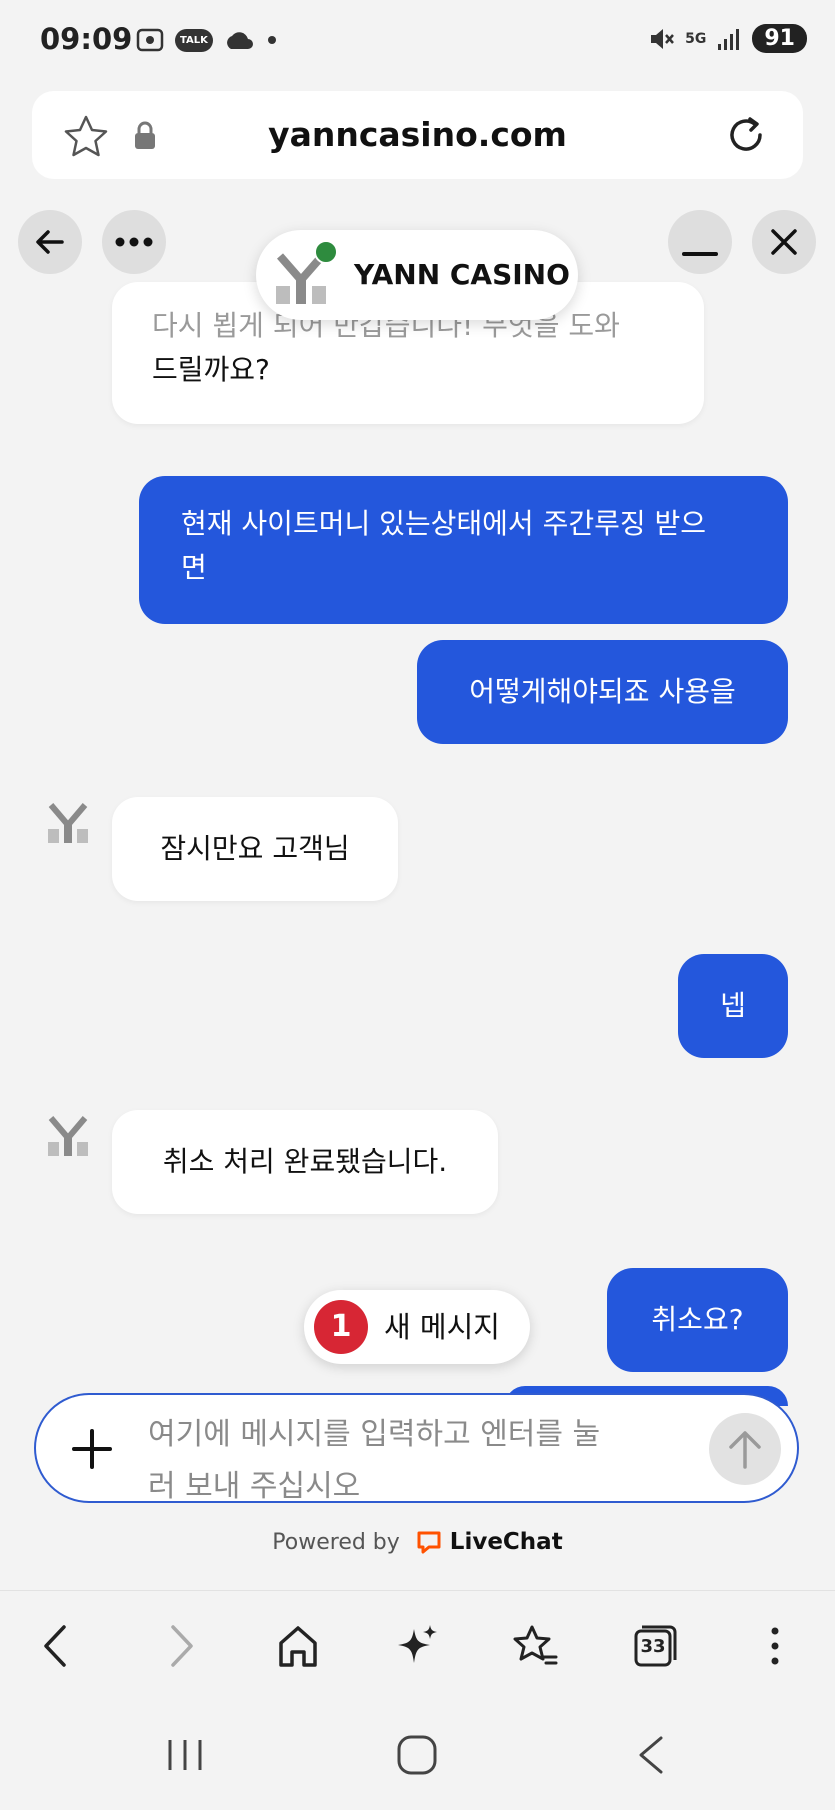 The image size is (835, 1810). What do you see at coordinates (602, 692) in the screenshot?
I see `message-outgoing: 어떻게해야되죠 사용을` at bounding box center [602, 692].